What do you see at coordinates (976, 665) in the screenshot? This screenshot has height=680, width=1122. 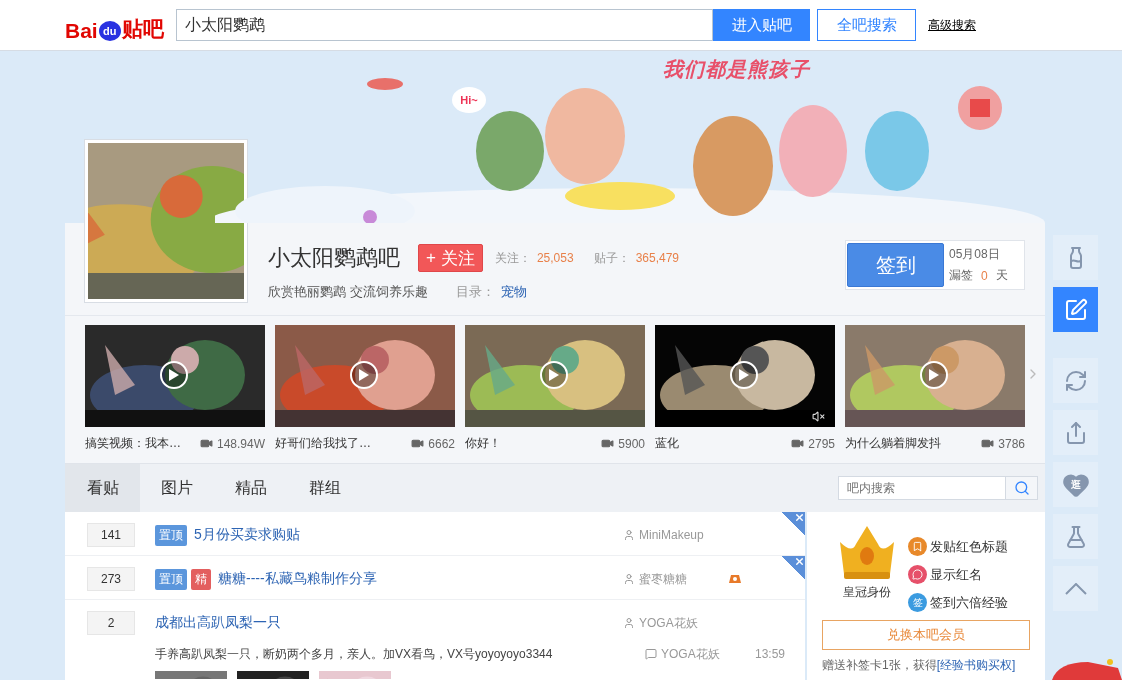 I see `exp-book-link: [经验书购买权]` at bounding box center [976, 665].